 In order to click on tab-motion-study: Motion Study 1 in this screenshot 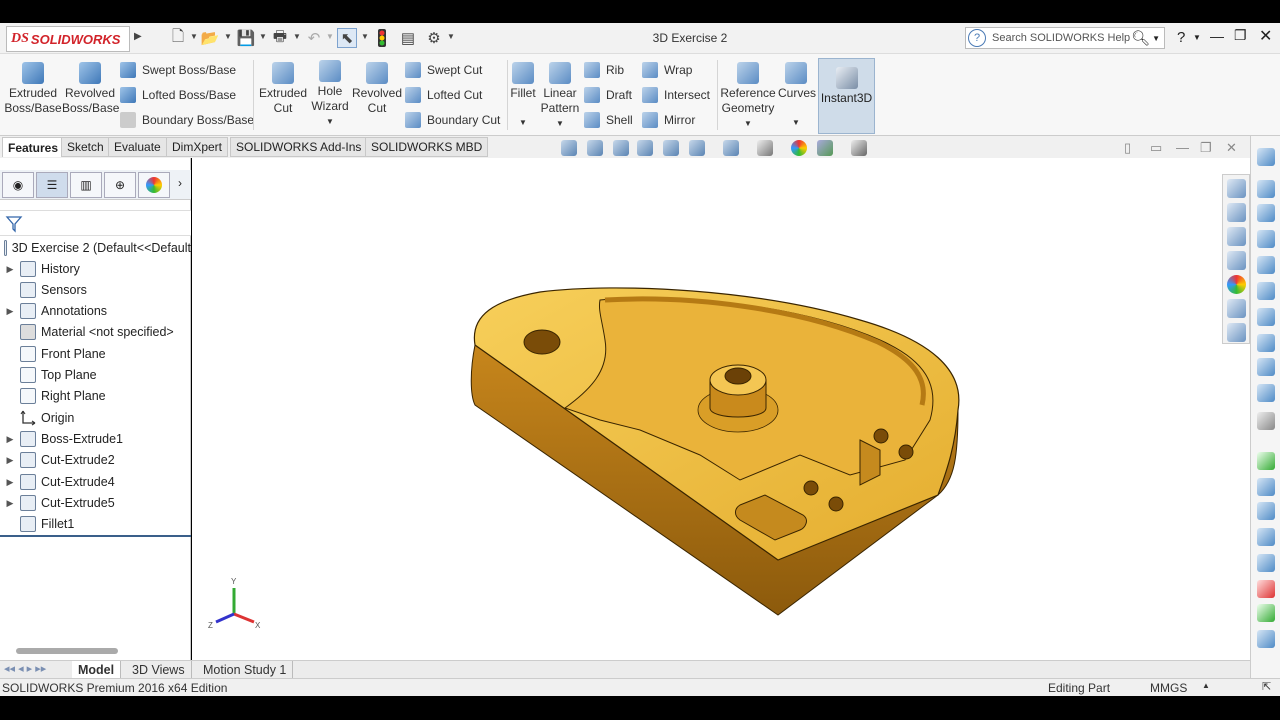, I will do `click(245, 670)`.